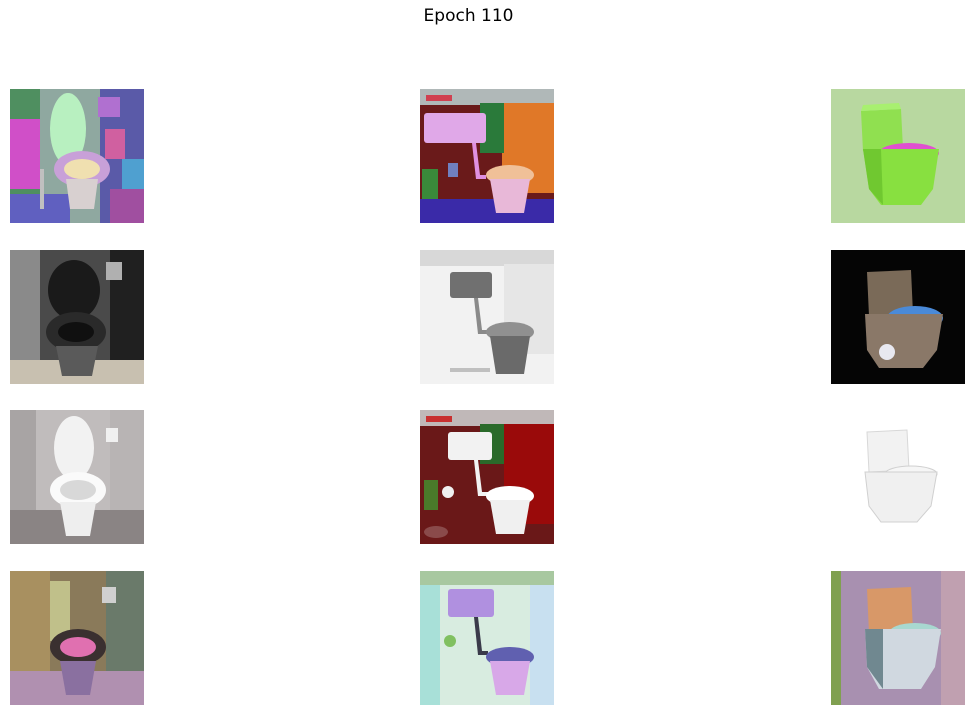  I want to click on toilet-image-r2-c2, so click(487, 317).